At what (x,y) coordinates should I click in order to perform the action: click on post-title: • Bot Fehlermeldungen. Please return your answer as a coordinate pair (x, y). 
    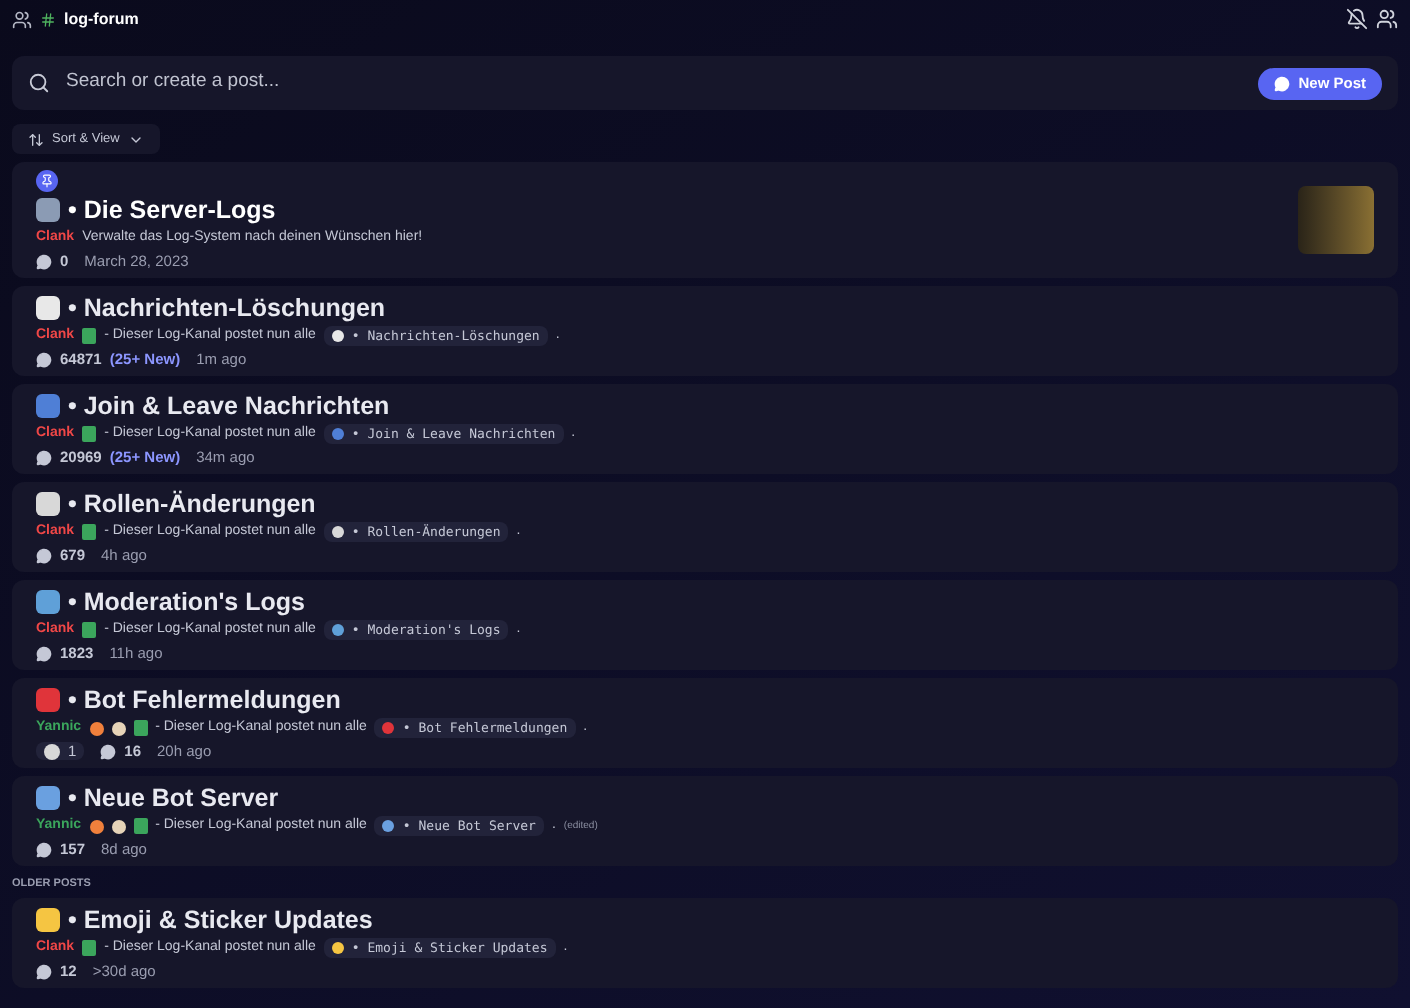
    Looking at the image, I should click on (204, 700).